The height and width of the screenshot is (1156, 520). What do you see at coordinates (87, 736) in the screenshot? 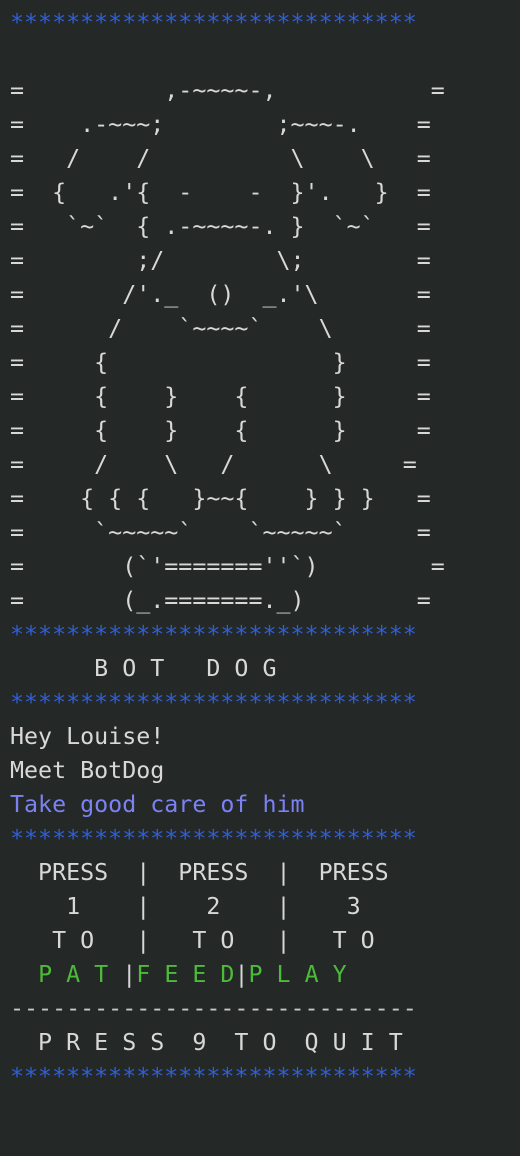
I see `greeting-text: Hey Louise!` at bounding box center [87, 736].